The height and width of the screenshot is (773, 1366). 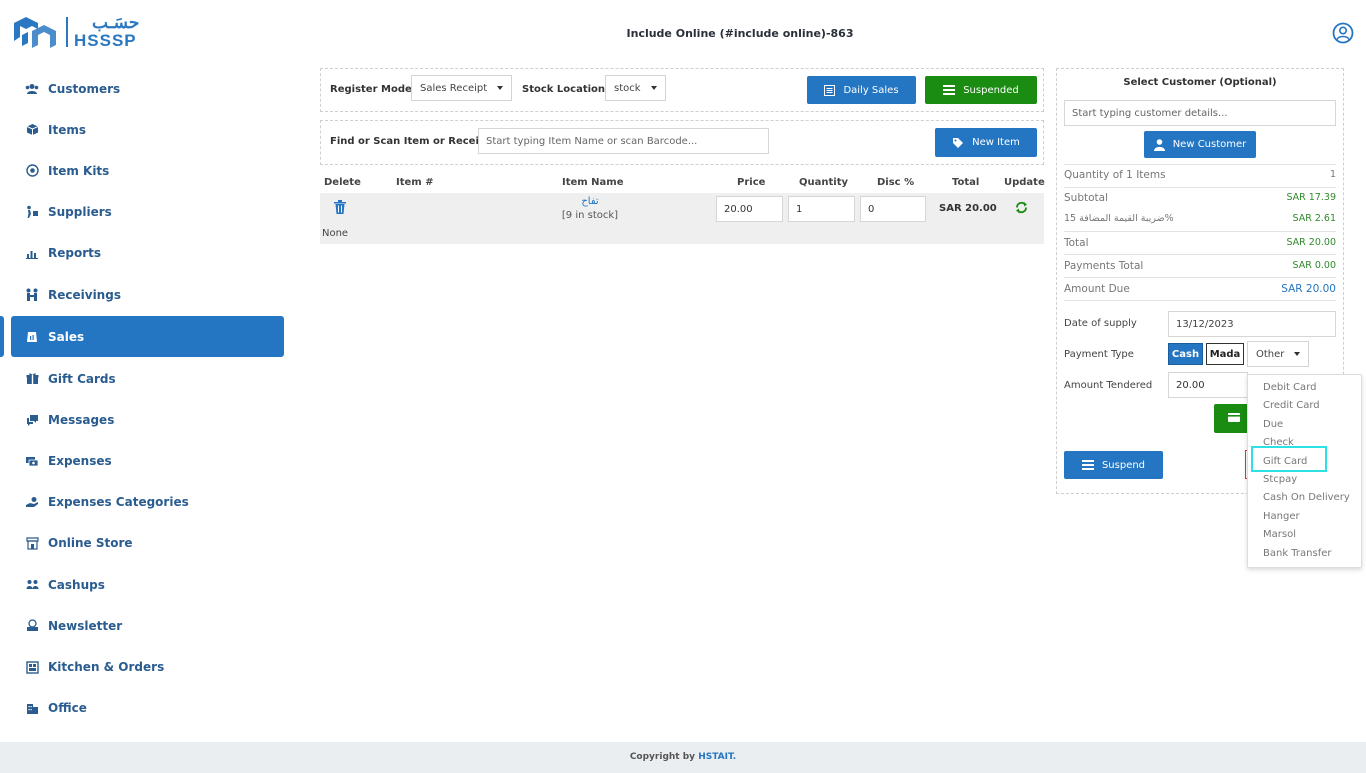 What do you see at coordinates (958, 143) in the screenshot?
I see `tag-icon` at bounding box center [958, 143].